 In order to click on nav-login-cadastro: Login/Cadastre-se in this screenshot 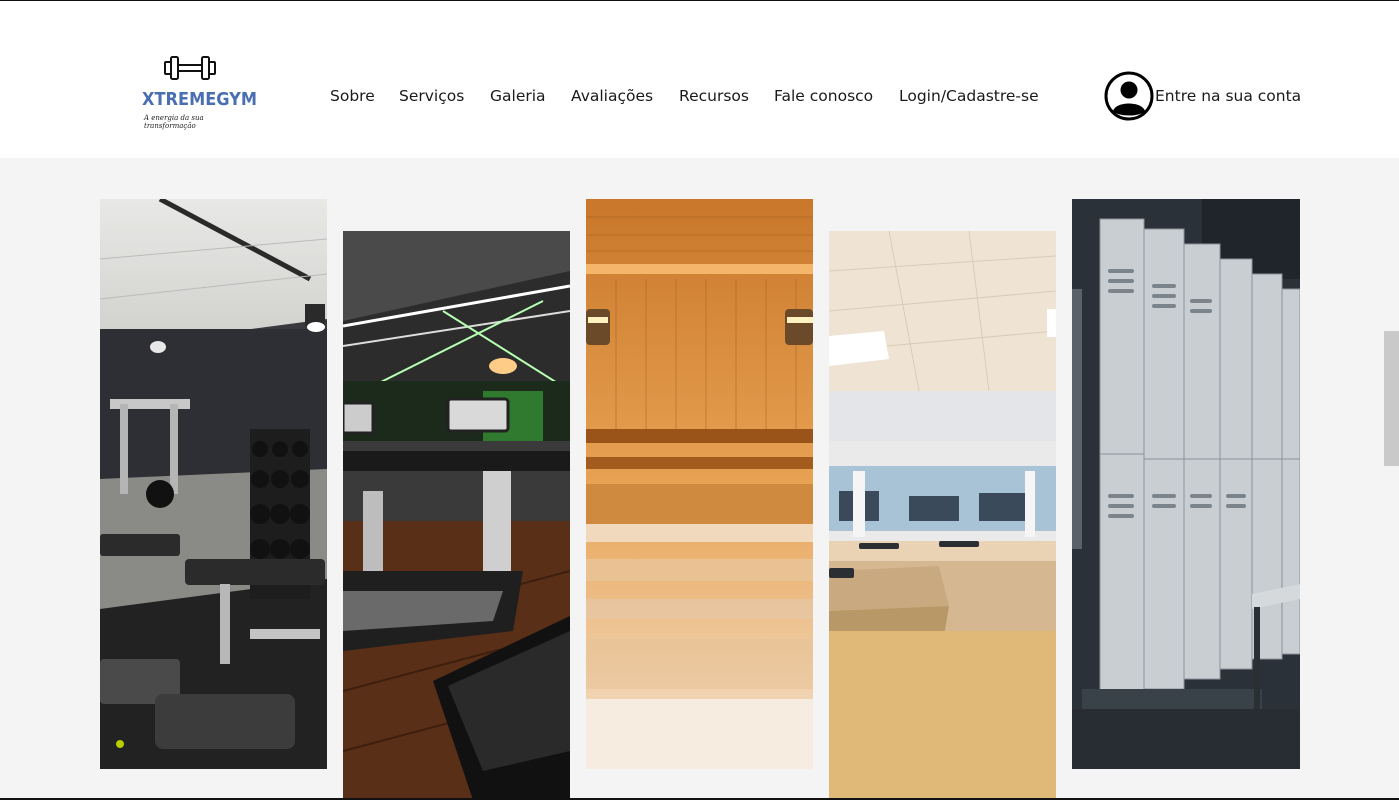, I will do `click(969, 96)`.